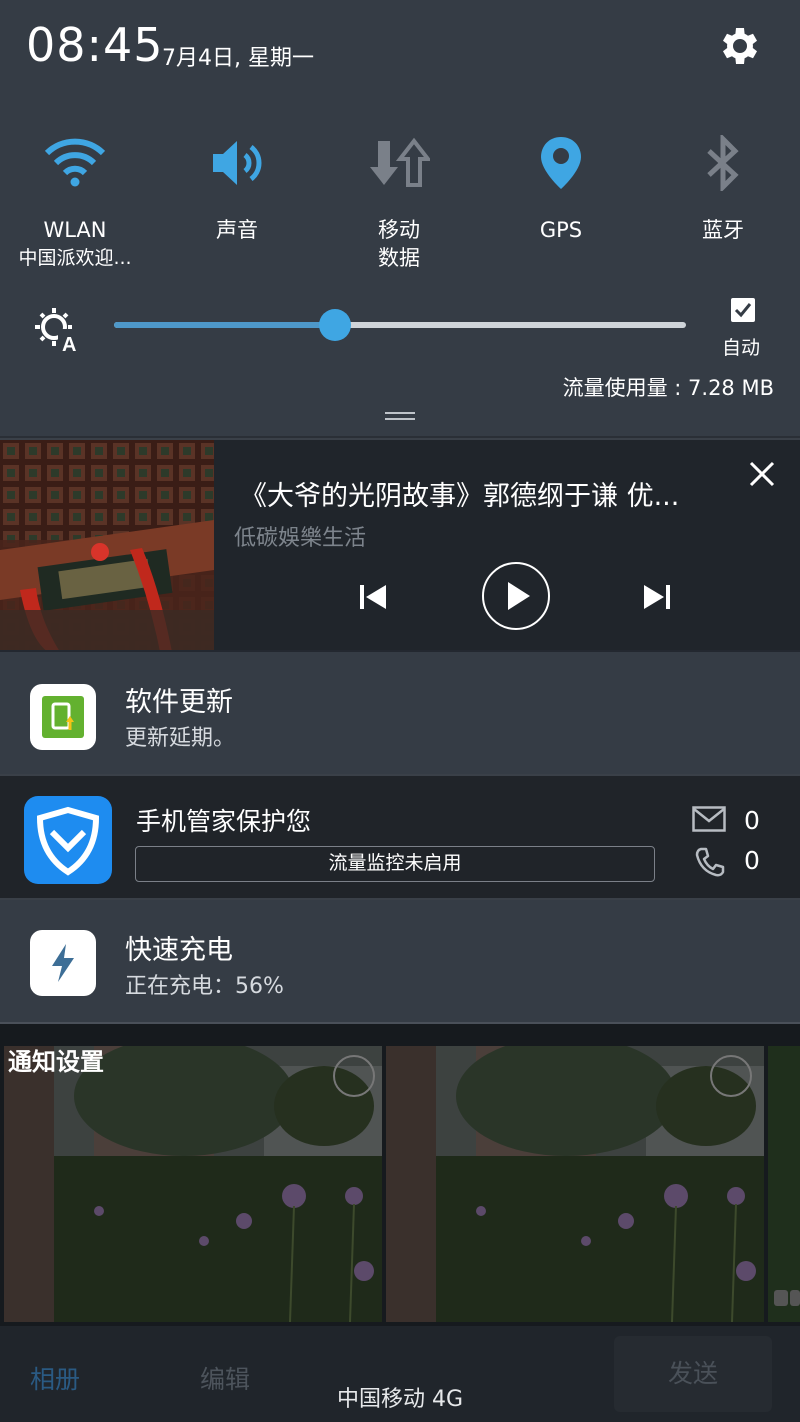 The width and height of the screenshot is (800, 1422). Describe the element at coordinates (710, 862) in the screenshot. I see `phone-icon` at that location.